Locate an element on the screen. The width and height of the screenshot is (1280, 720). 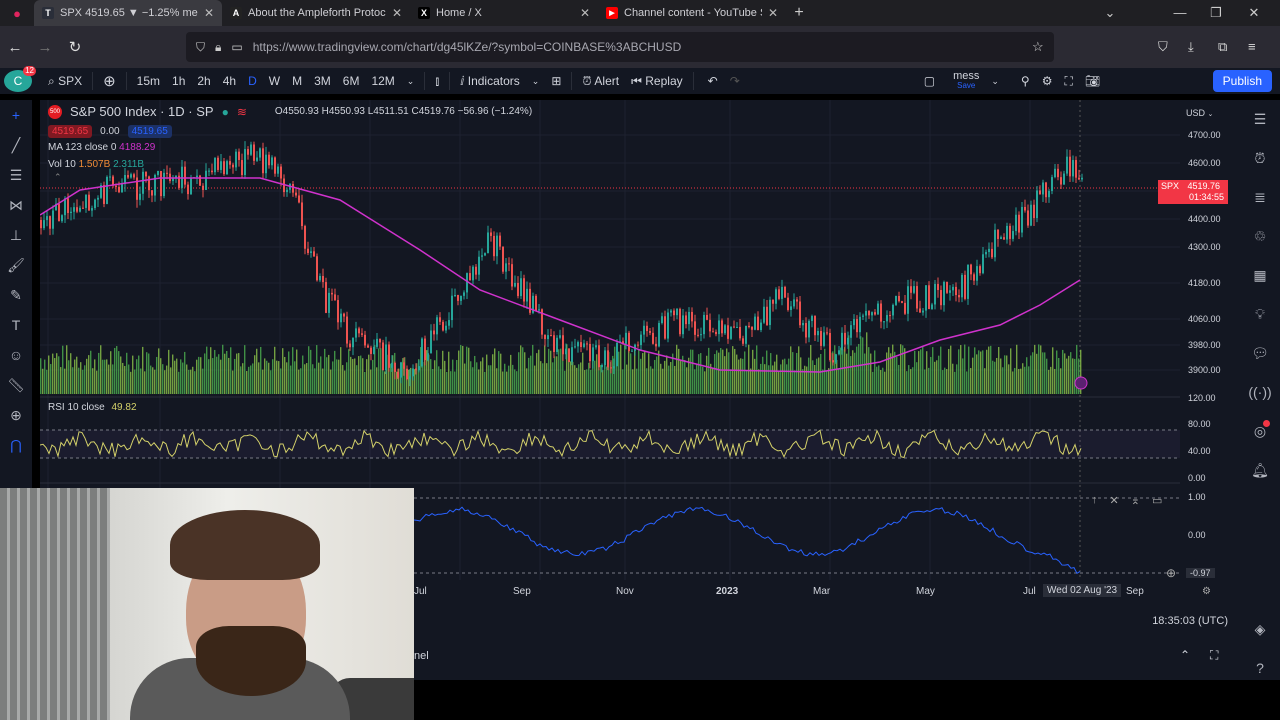
bookmark-star-icon: ☆ is located at coordinates (1038, 47).